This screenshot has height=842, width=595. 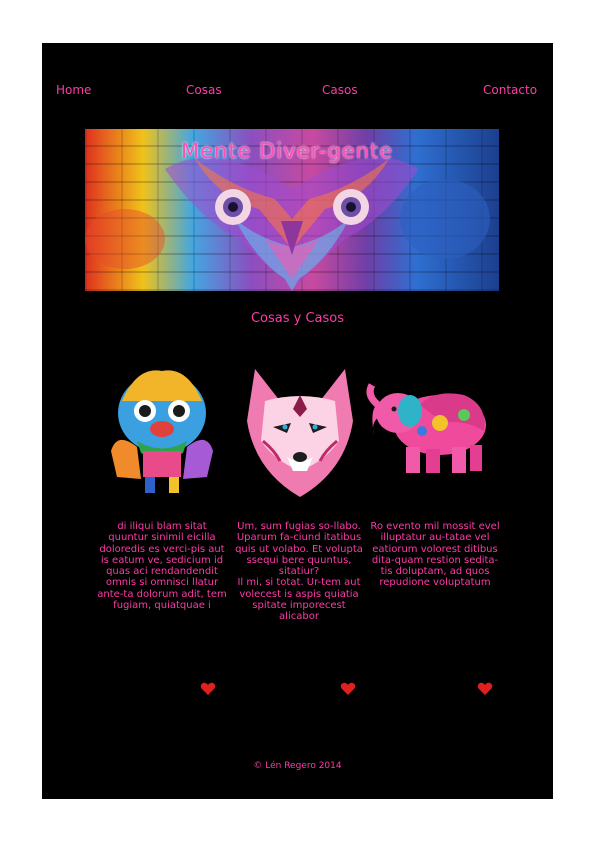 What do you see at coordinates (204, 90) in the screenshot?
I see `nav-cosas-link: Cosas` at bounding box center [204, 90].